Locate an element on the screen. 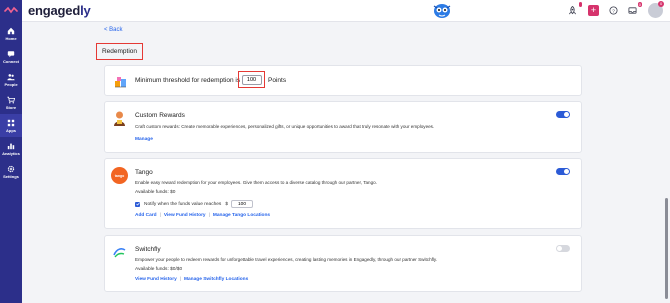 Image resolution: width=670 pixels, height=303 pixels. threshold-label: Minimum threshold for redemption is is located at coordinates (188, 80).